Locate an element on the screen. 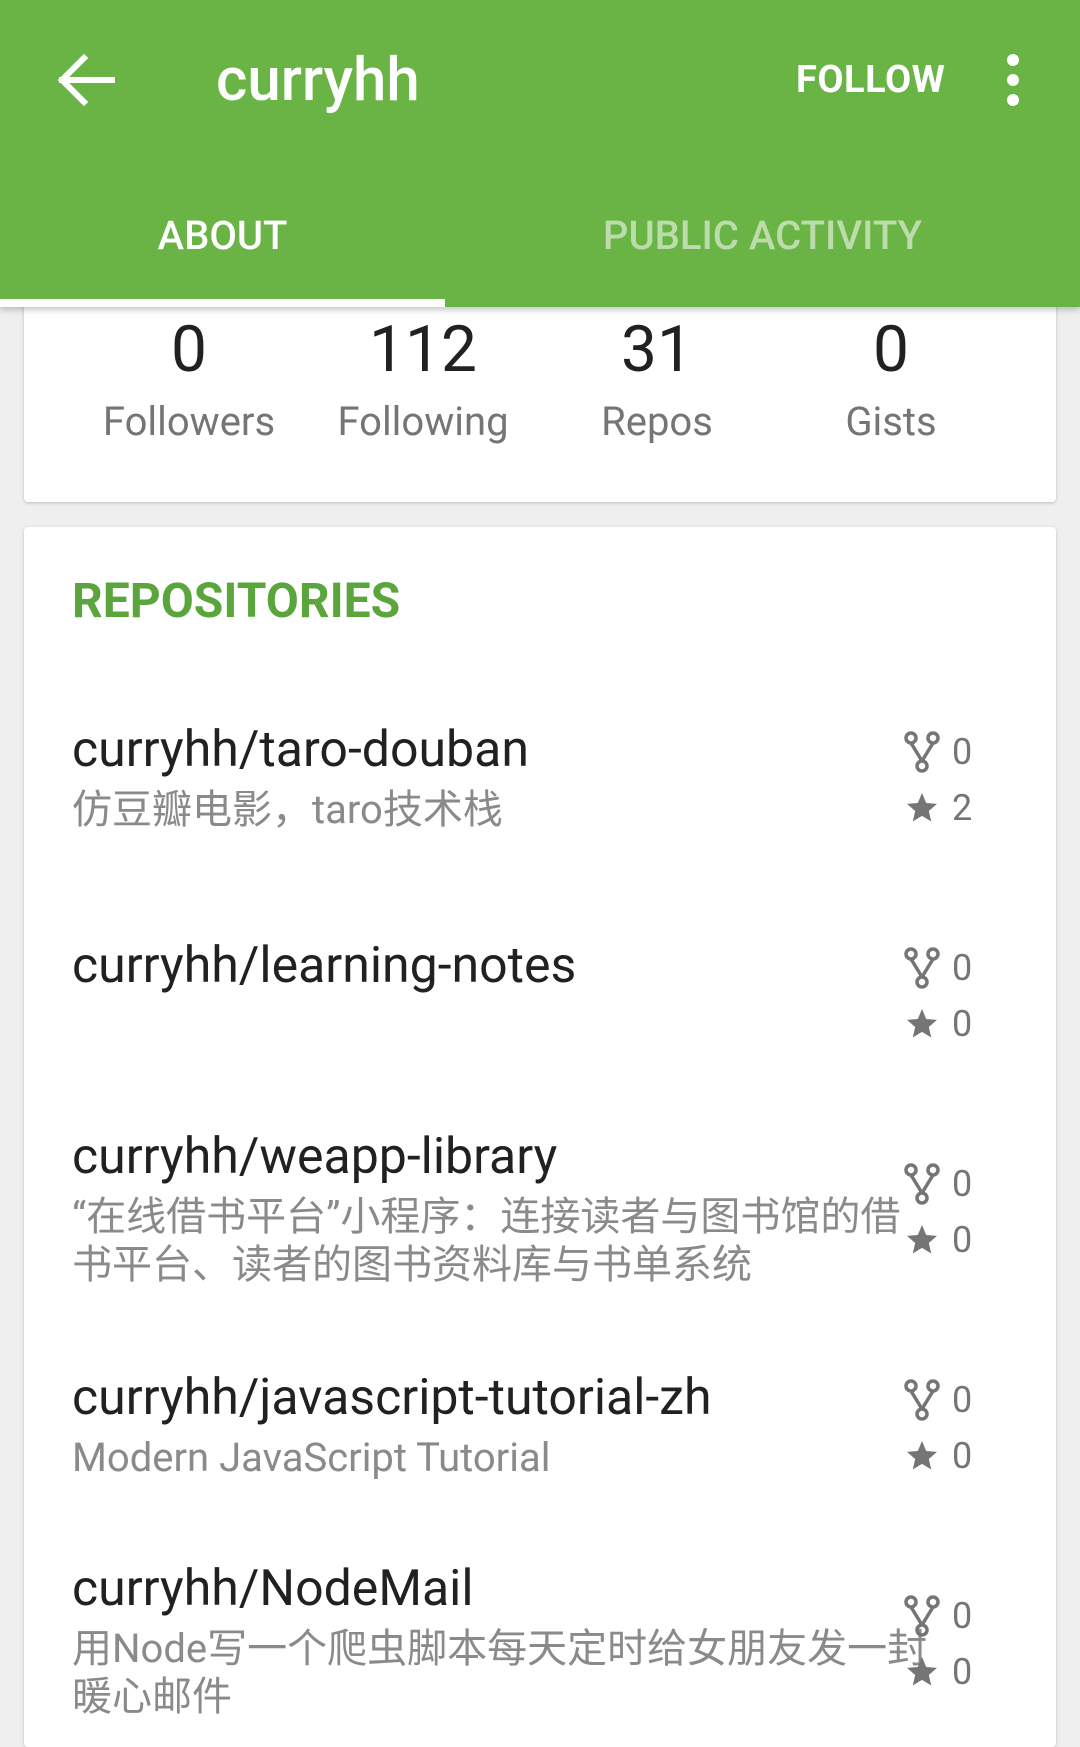 This screenshot has width=1080, height=1747. stat-label: Gists is located at coordinates (891, 421).